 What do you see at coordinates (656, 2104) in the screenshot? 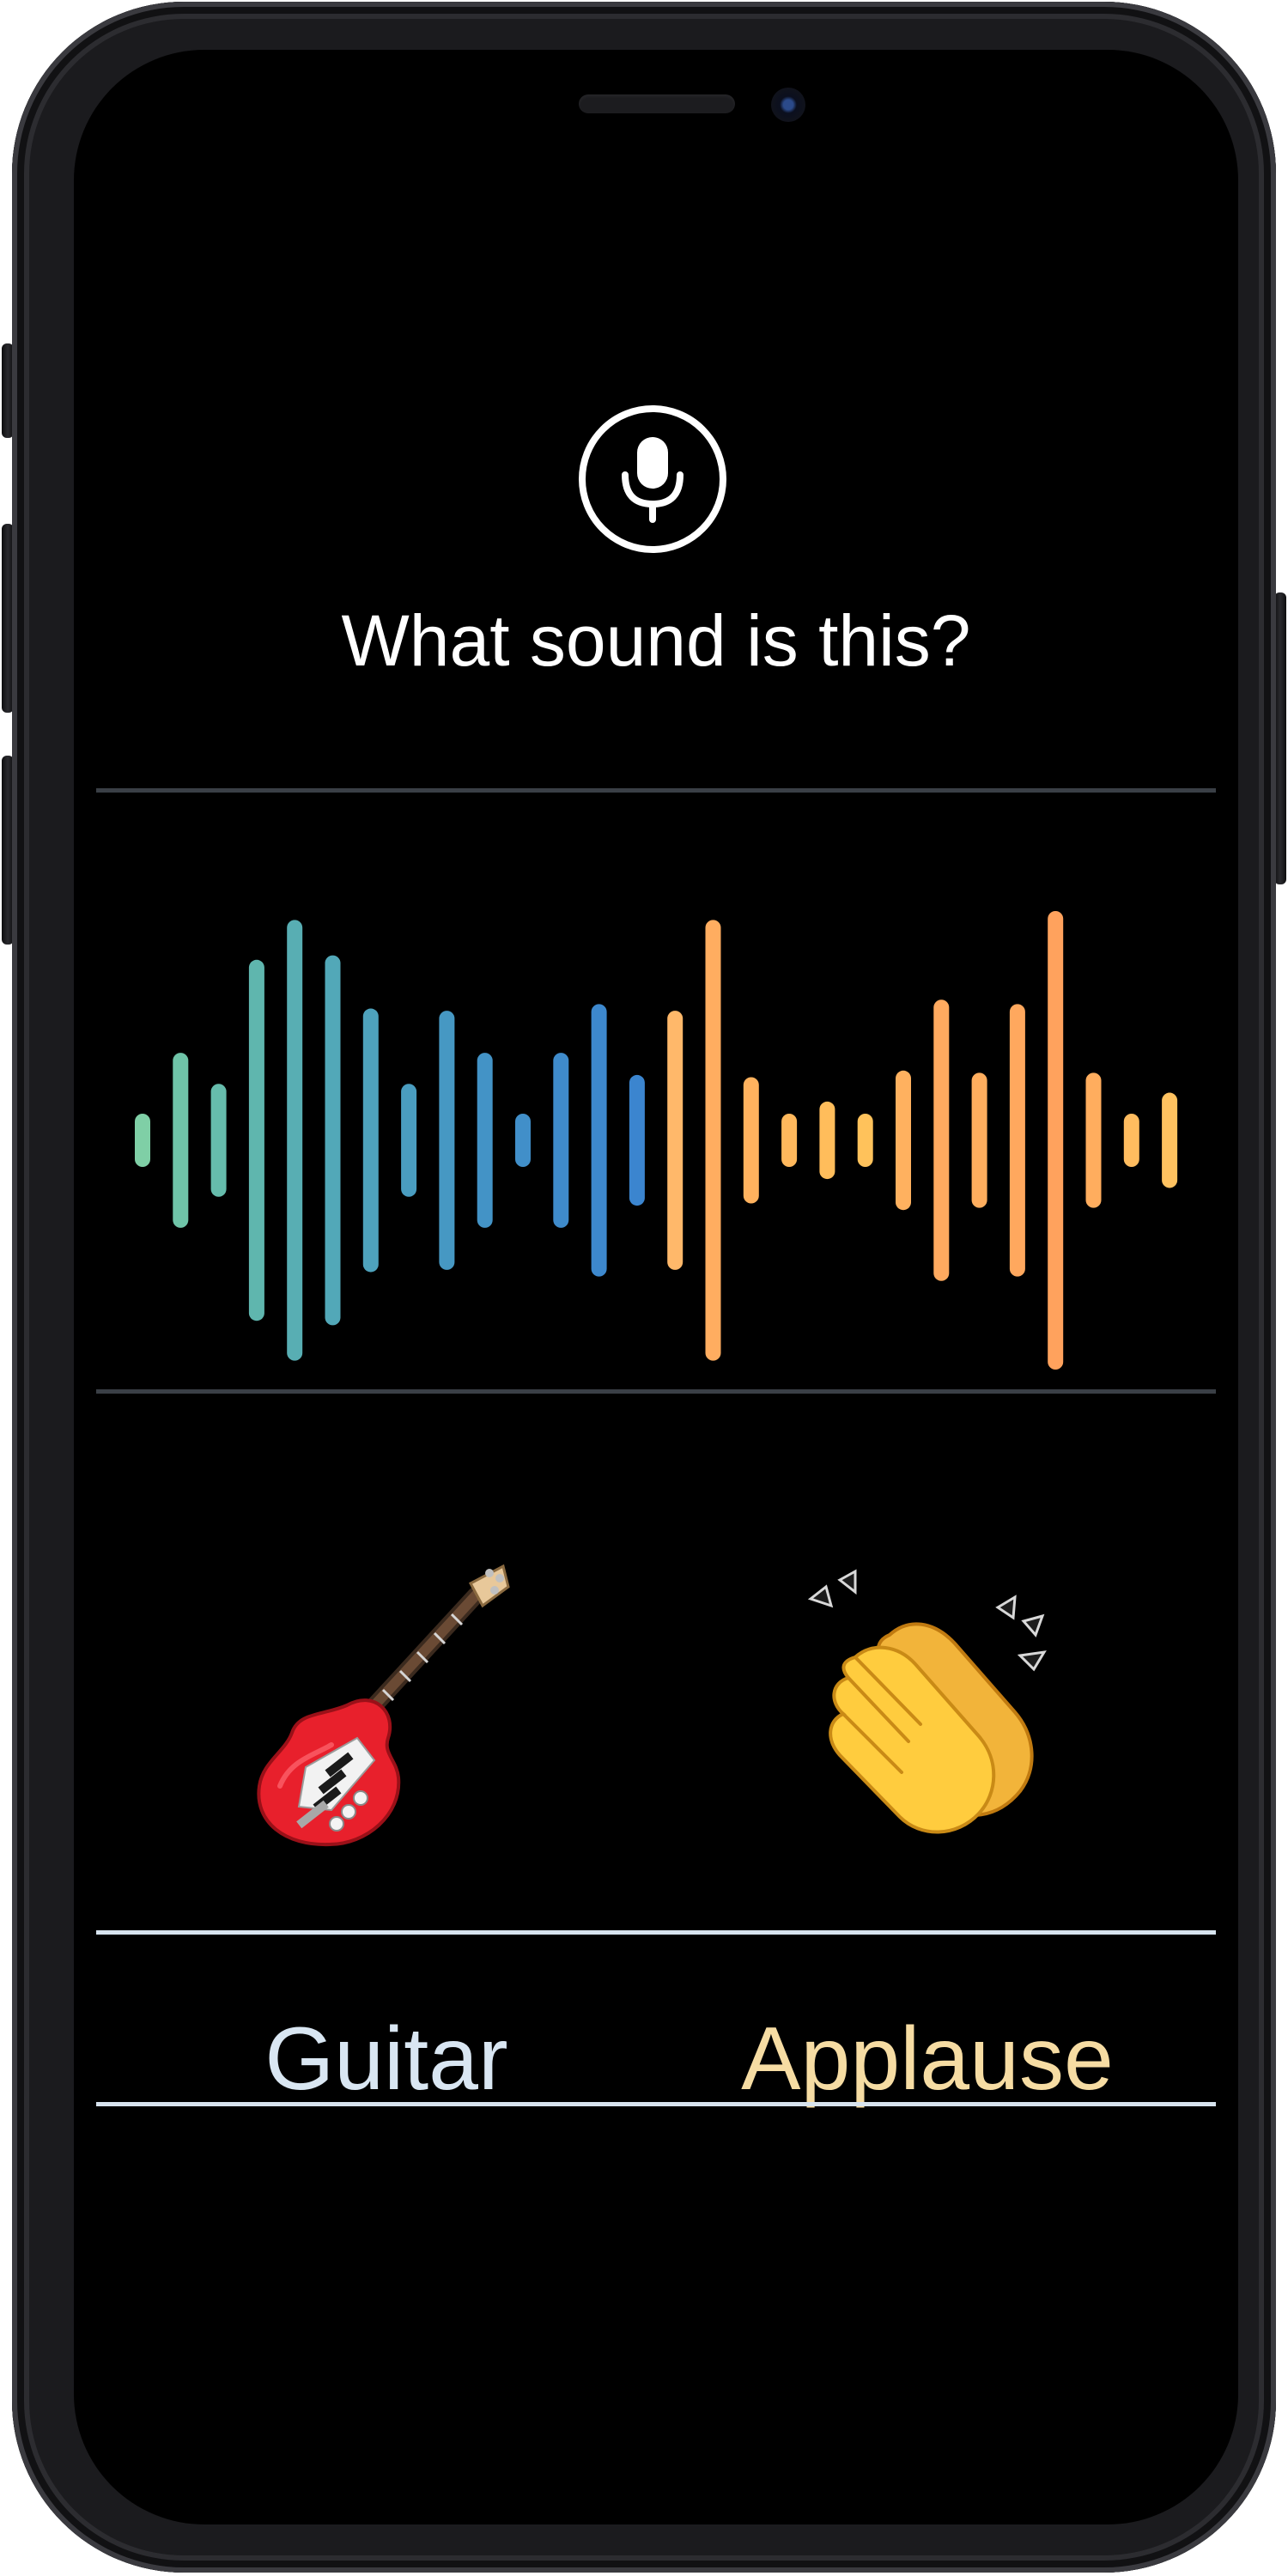
I see `divider-labels-bottom` at bounding box center [656, 2104].